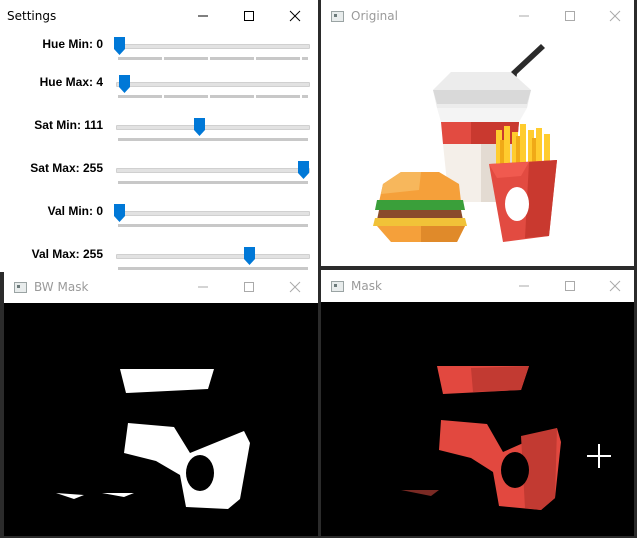  What do you see at coordinates (67, 254) in the screenshot?
I see `slider-label: Val Max: 255` at bounding box center [67, 254].